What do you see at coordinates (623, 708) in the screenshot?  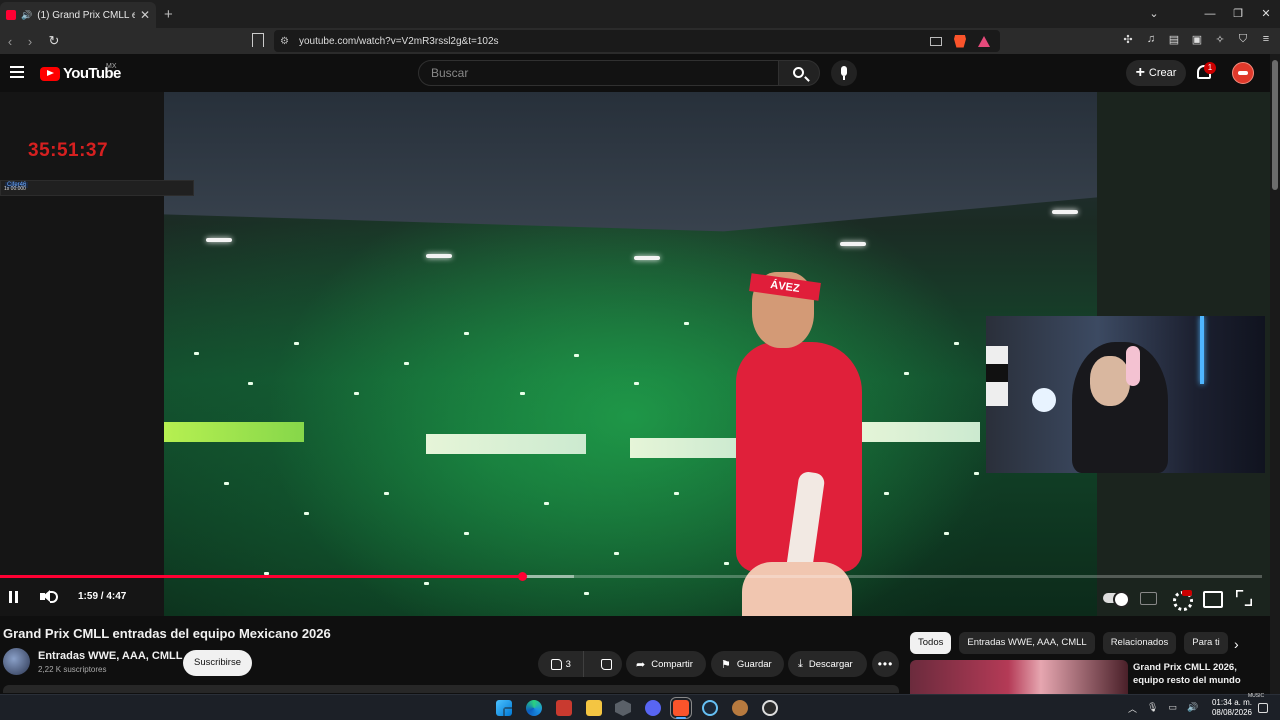 I see `app-hex-icon` at bounding box center [623, 708].